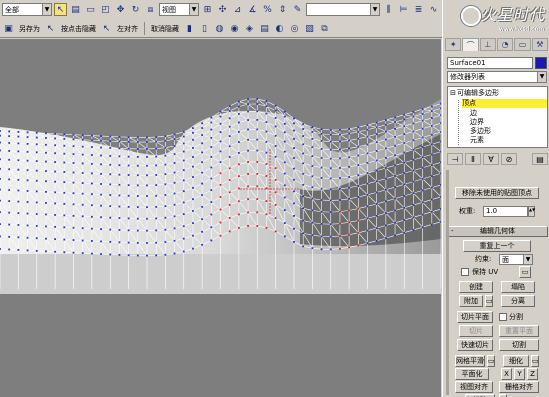 The image size is (549, 397). Describe the element at coordinates (497, 77) in the screenshot. I see `modifier-list-dropdown: 修改器列表 ▼` at that location.